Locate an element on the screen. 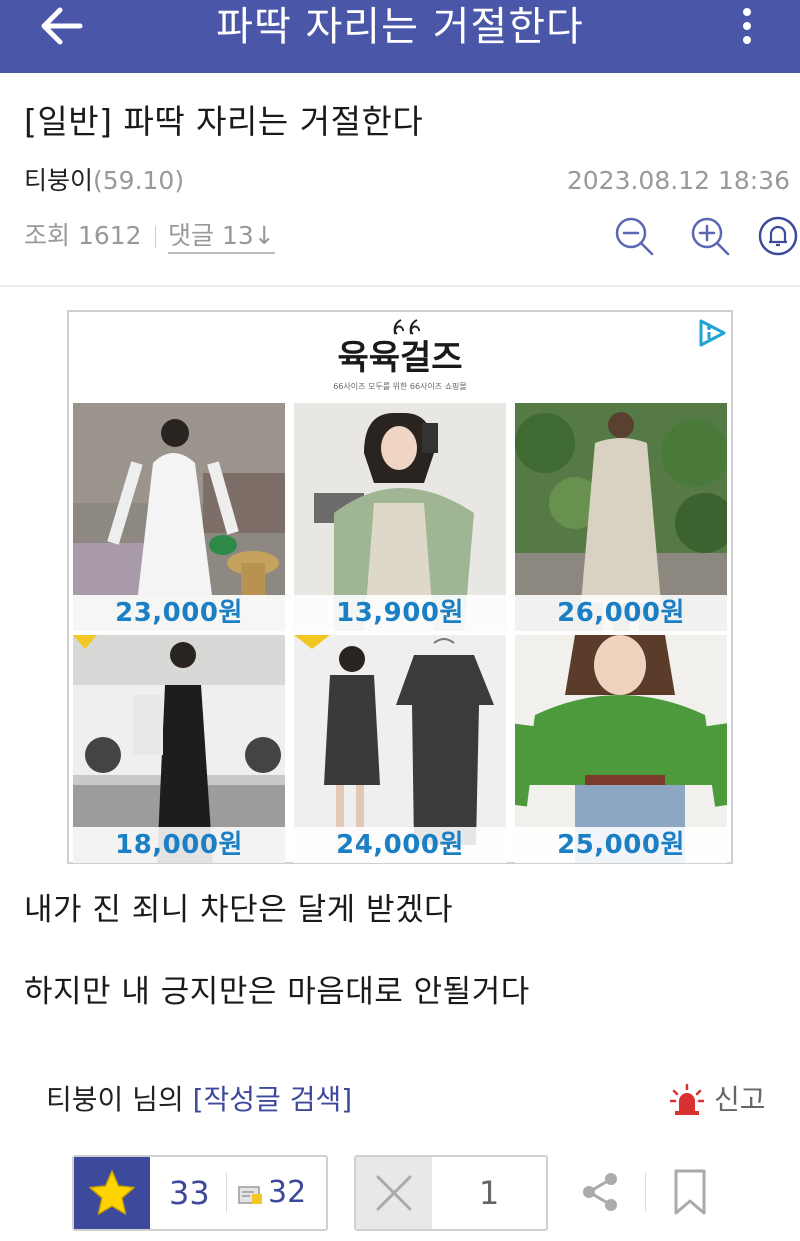  author-posts-search-link: [작성글 검색] is located at coordinates (273, 1099).